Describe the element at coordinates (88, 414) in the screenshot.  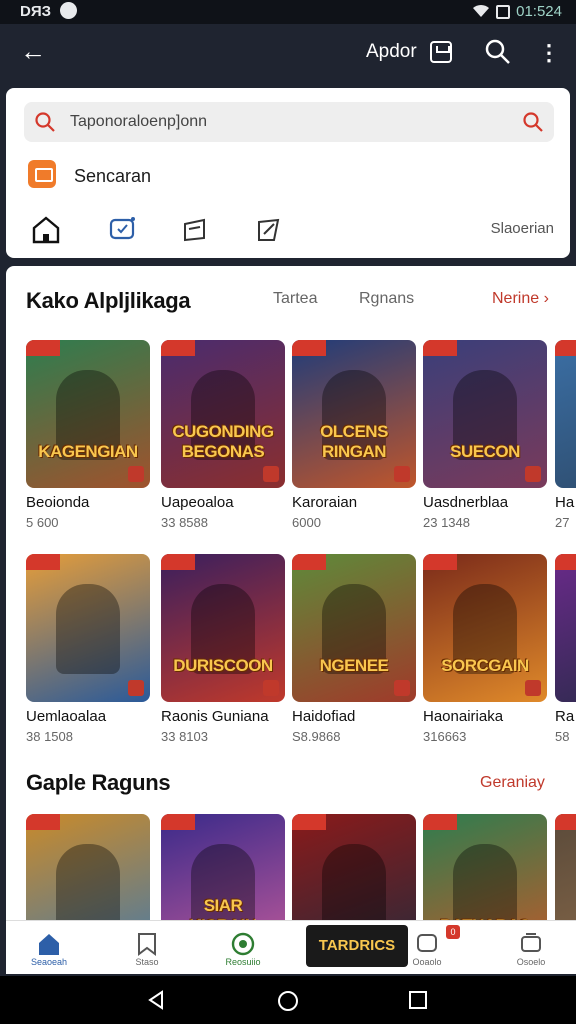
I see `app-thumbnail: KAGENGIAN` at that location.